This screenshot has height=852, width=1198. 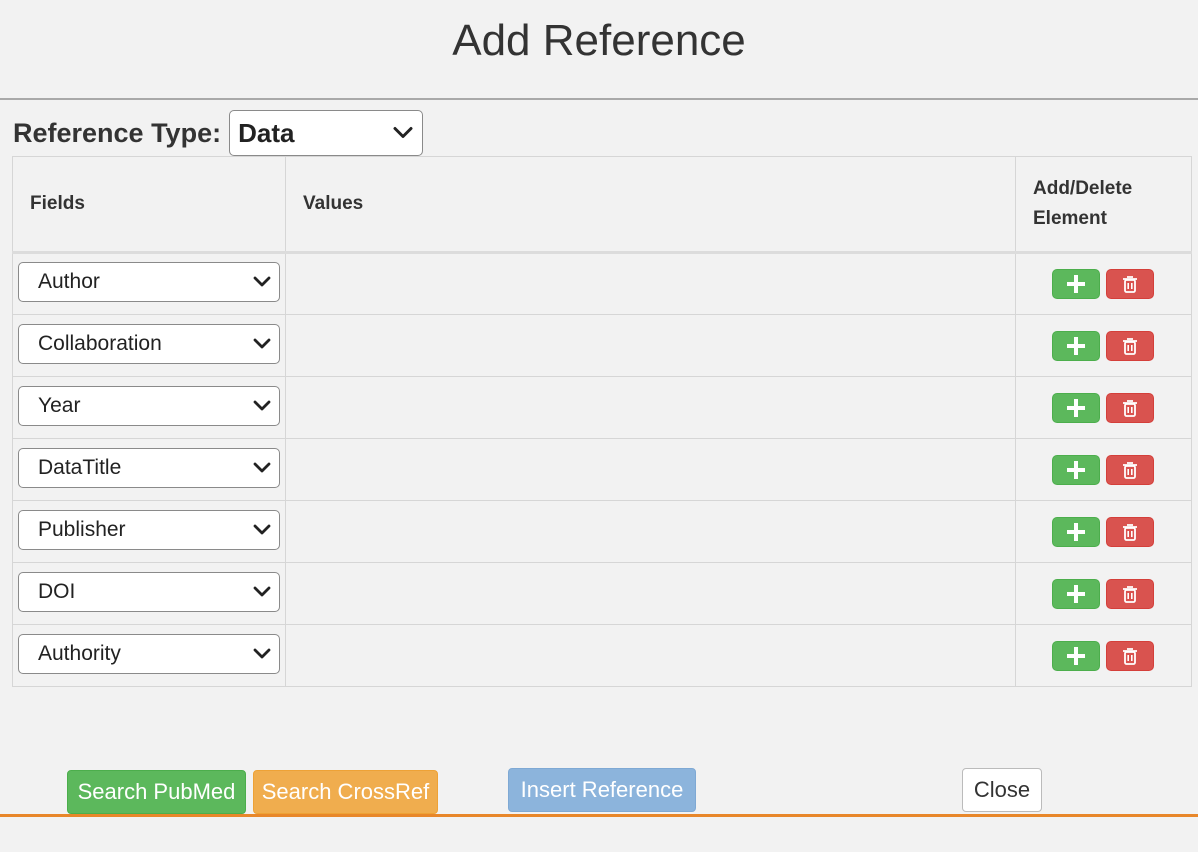 I want to click on column-header-values: Values, so click(x=650, y=205).